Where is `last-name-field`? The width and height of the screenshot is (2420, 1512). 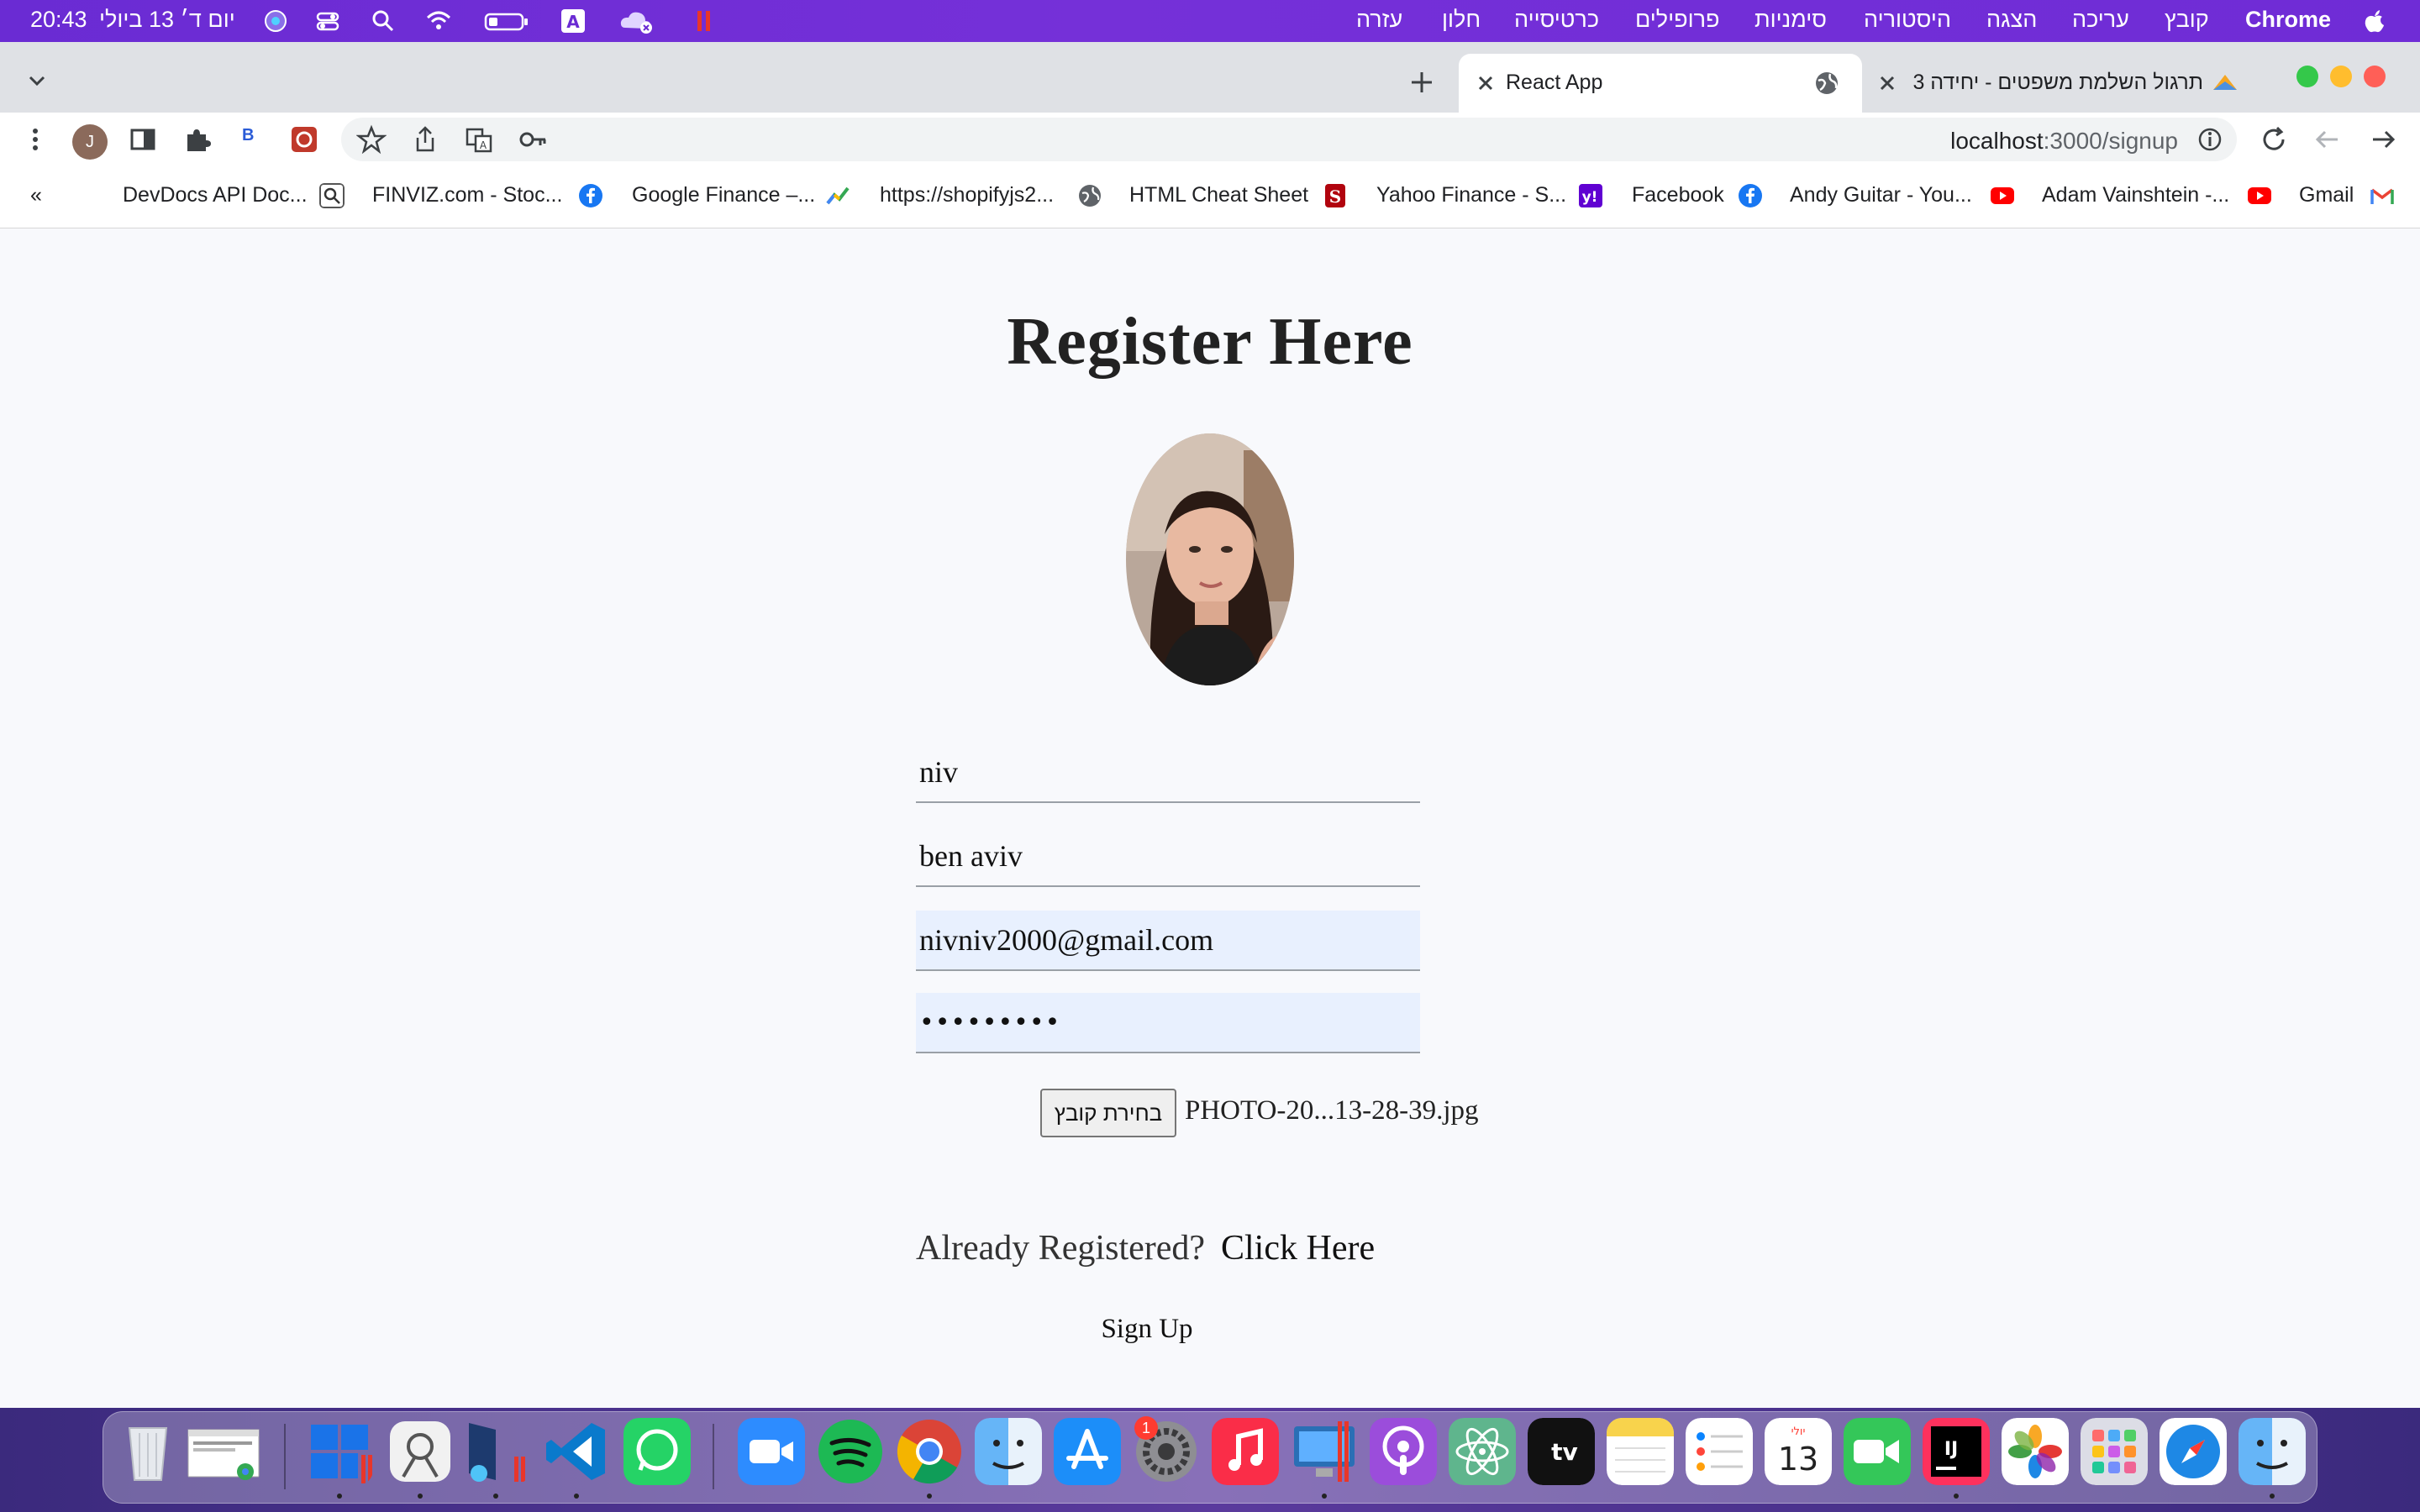 last-name-field is located at coordinates (1168, 857).